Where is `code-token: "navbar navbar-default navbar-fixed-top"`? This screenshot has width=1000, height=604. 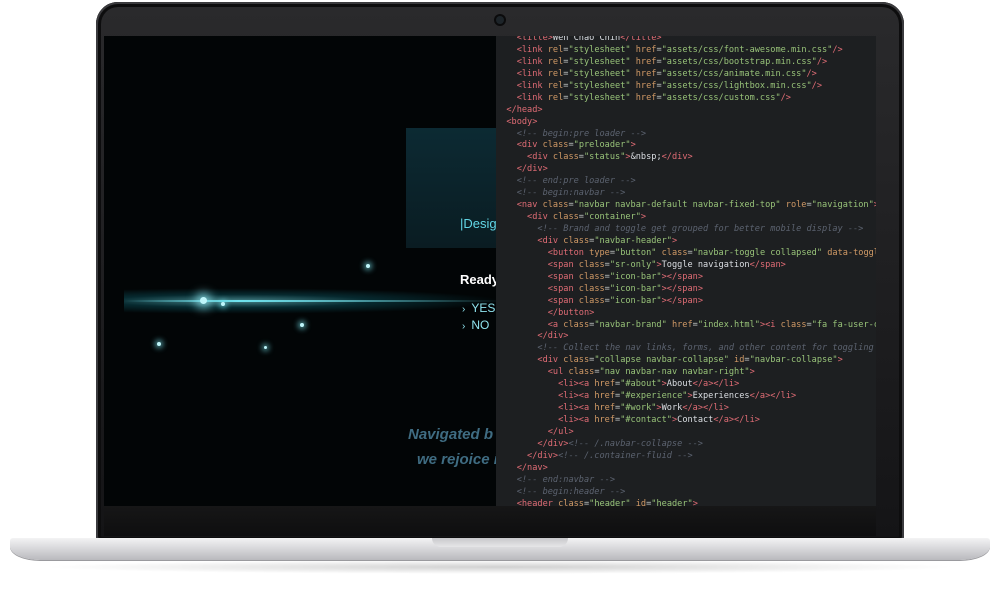
code-token: "navbar navbar-default navbar-fixed-top" is located at coordinates (677, 205).